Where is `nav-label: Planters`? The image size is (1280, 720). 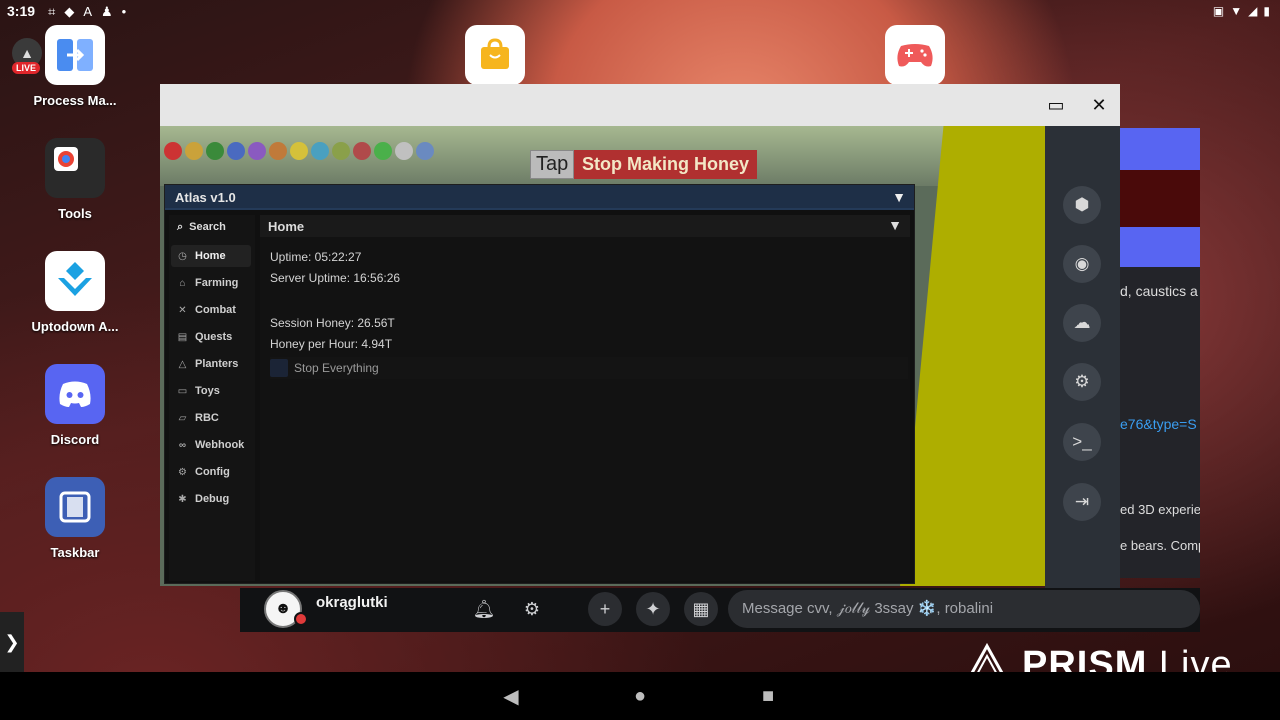
nav-label: Planters is located at coordinates (217, 364).